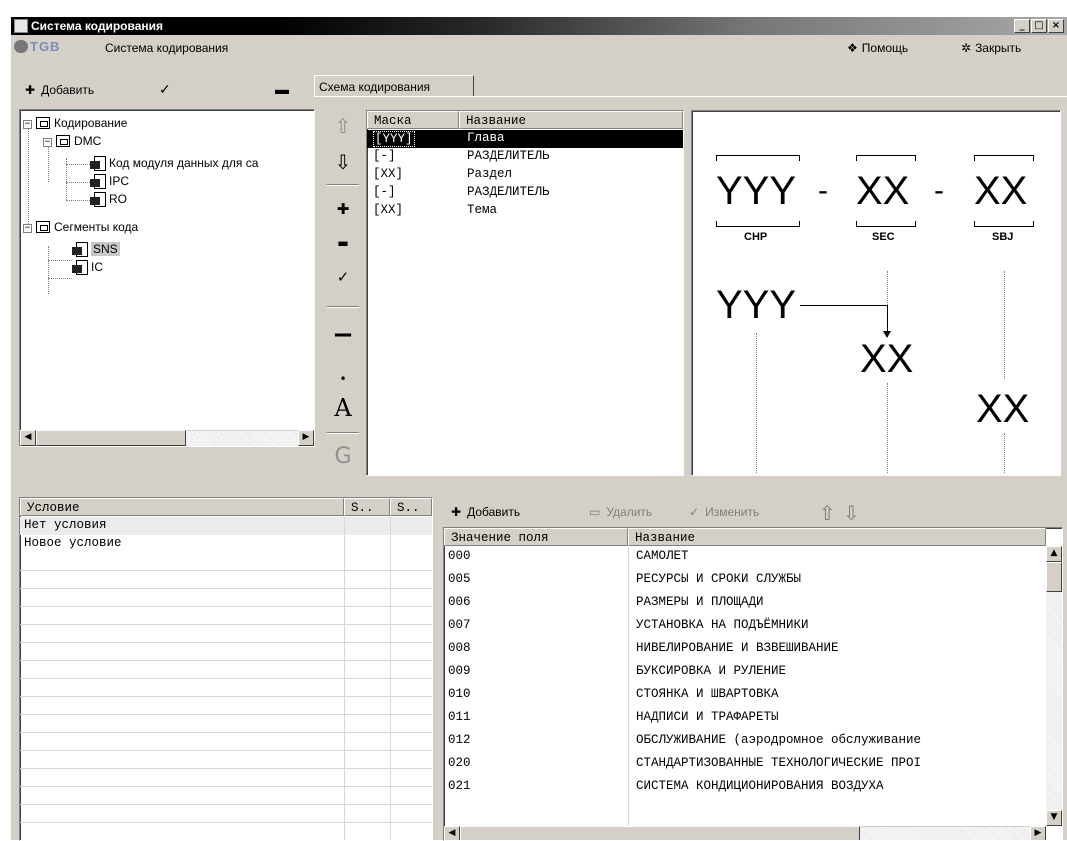 The width and height of the screenshot is (1067, 841). What do you see at coordinates (343, 335) in the screenshot?
I see `dash-icon: −` at bounding box center [343, 335].